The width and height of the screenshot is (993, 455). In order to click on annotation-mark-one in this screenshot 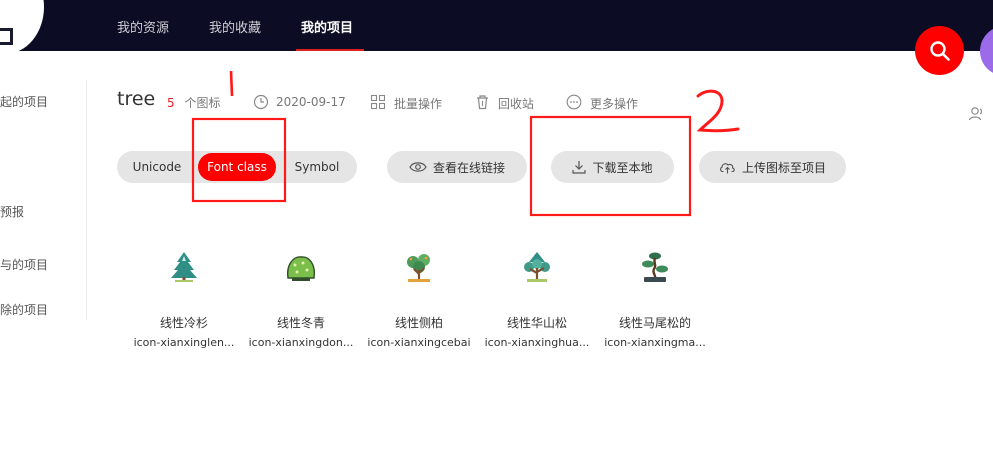, I will do `click(231, 83)`.